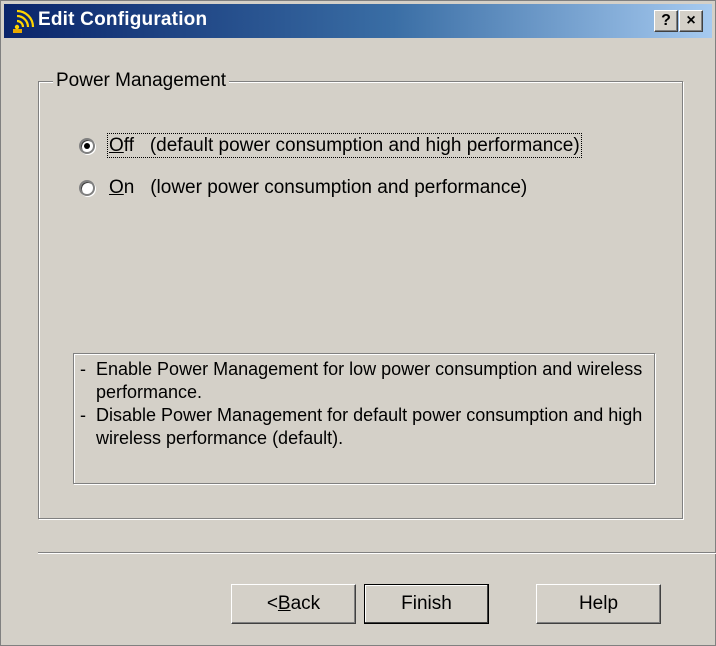  I want to click on radio-button-on, so click(87, 188).